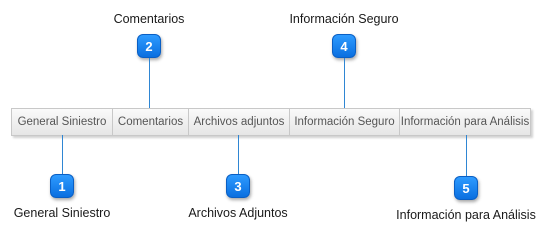 This screenshot has width=555, height=240. Describe the element at coordinates (345, 122) in the screenshot. I see `tab-informacion-seguro: Información Seguro` at that location.